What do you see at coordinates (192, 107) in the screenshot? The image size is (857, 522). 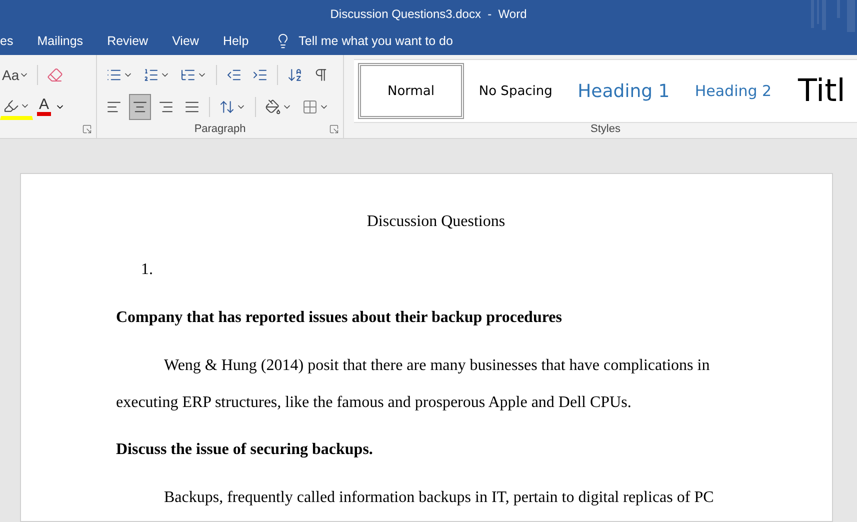 I see `align-justify-icon` at bounding box center [192, 107].